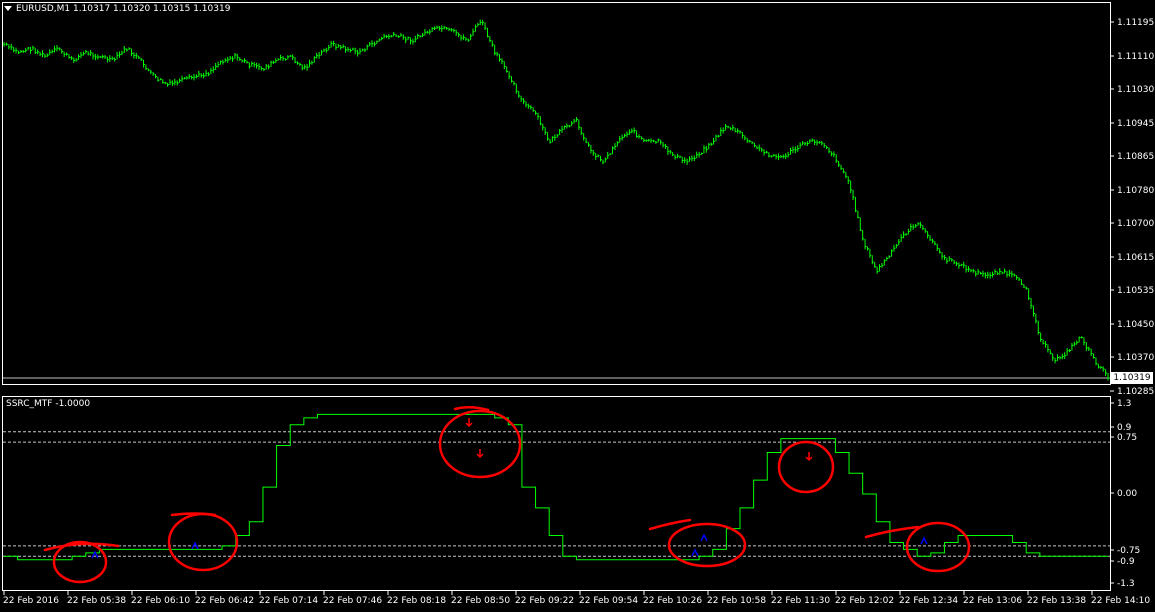  I want to click on dropdown-triangle-icon, so click(8, 8).